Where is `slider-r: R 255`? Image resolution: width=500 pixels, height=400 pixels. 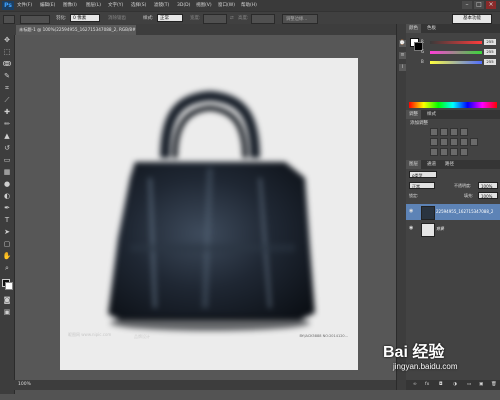
slider-r: R 255 is located at coordinates (459, 42).